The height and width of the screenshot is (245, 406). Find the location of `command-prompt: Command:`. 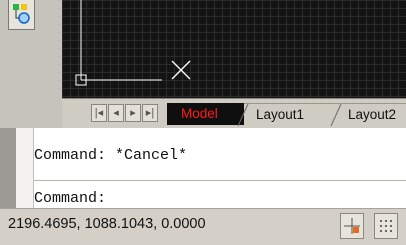

command-prompt: Command: is located at coordinates (70, 198).